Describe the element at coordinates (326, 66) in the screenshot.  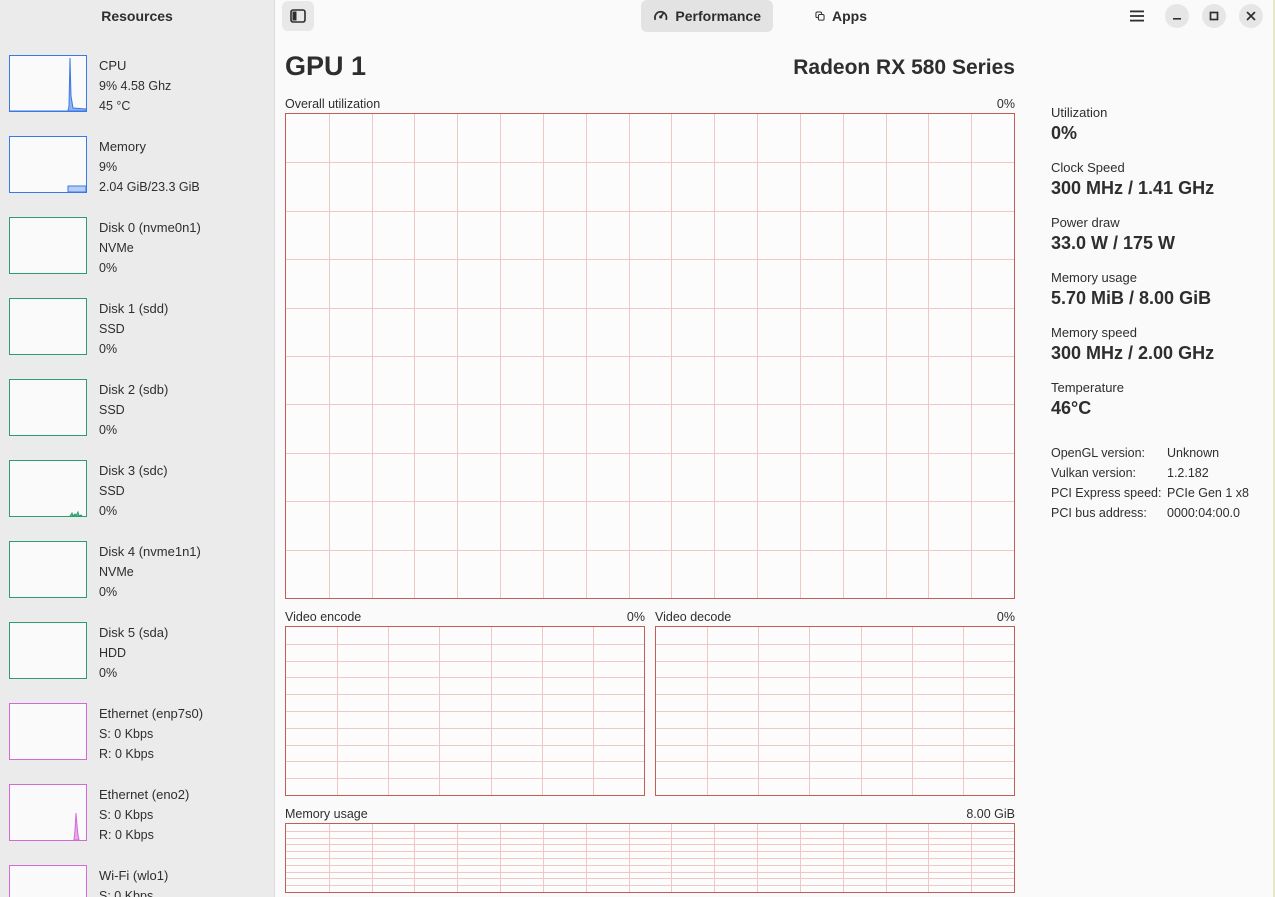
I see `gpu-title: GPU 1` at that location.